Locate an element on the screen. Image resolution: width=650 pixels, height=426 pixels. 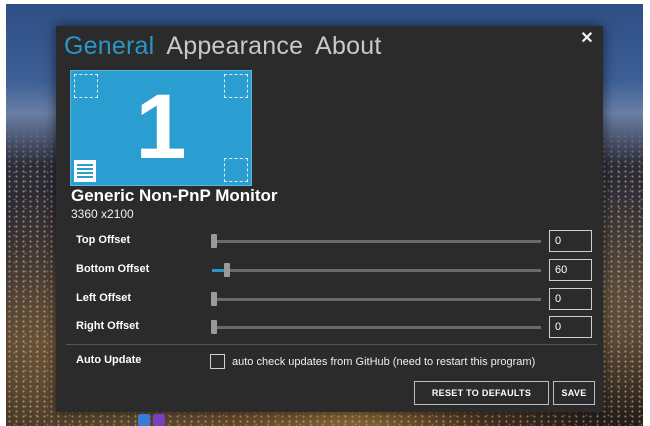
monitor-preview: 1 is located at coordinates (161, 128).